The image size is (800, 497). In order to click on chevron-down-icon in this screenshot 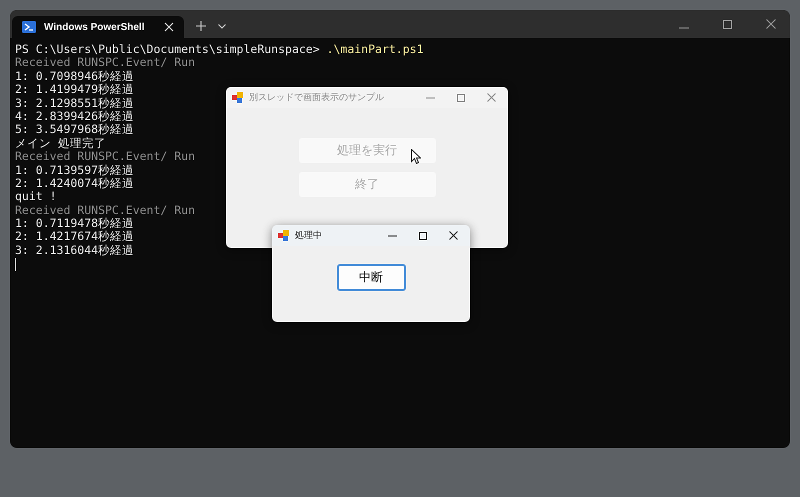, I will do `click(222, 26)`.